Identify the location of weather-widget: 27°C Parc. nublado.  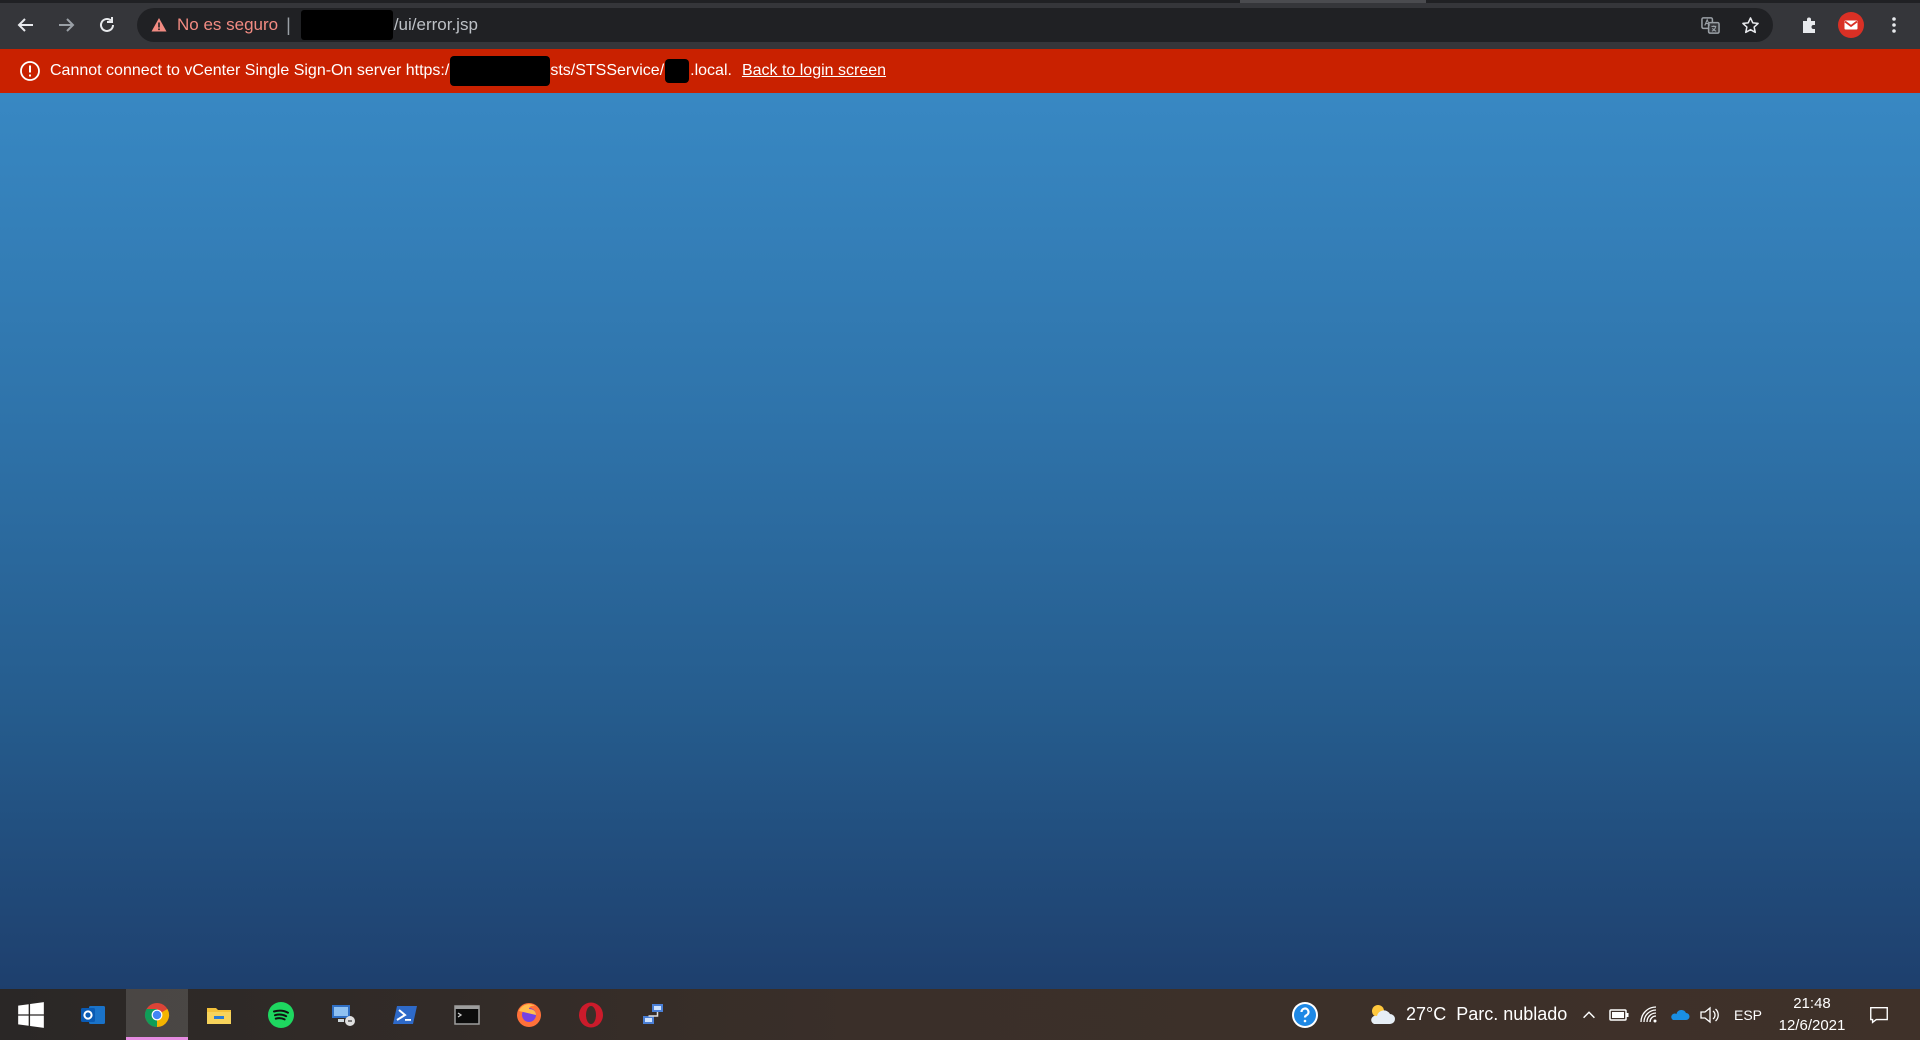
(1466, 1014).